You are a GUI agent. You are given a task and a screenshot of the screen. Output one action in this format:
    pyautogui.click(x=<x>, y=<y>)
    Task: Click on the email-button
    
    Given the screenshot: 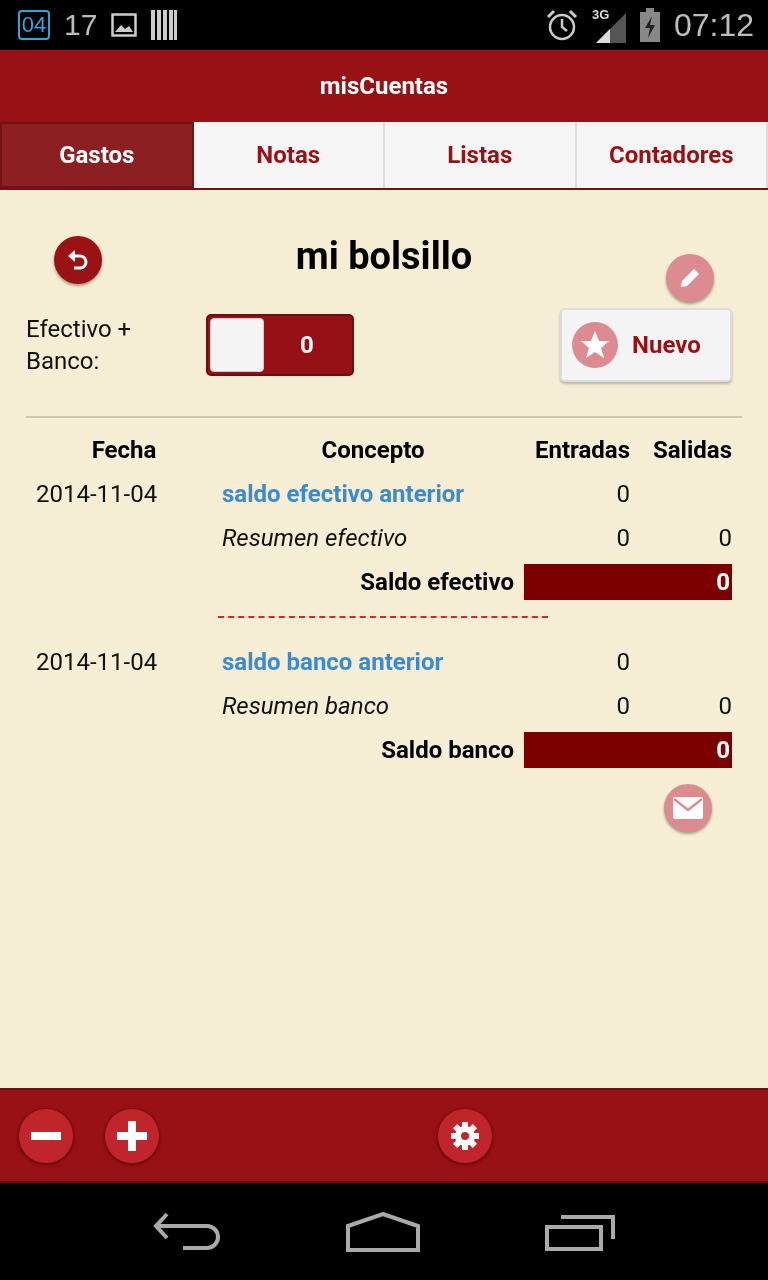 What is the action you would take?
    pyautogui.click(x=688, y=808)
    